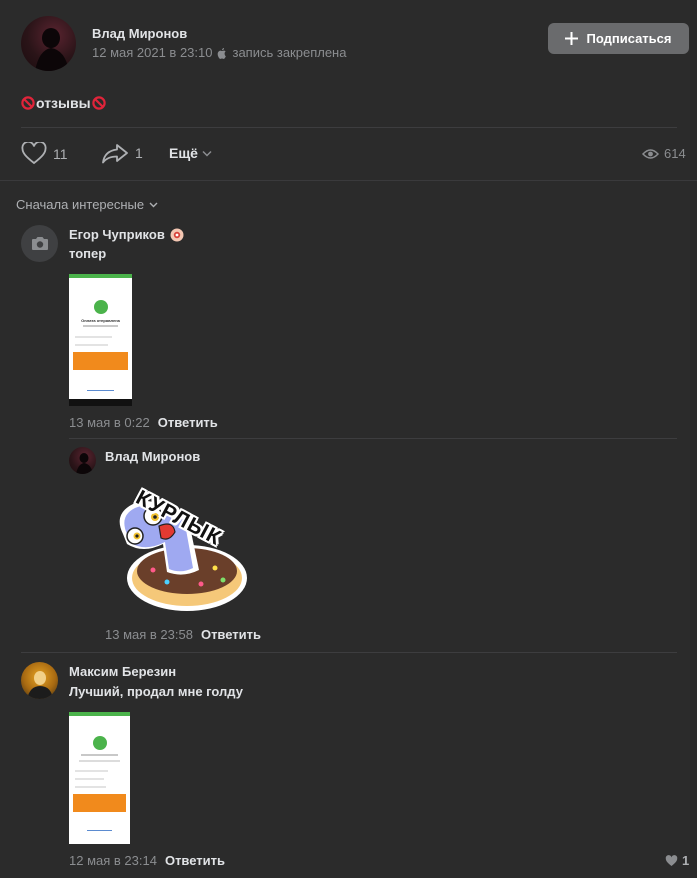 The width and height of the screenshot is (697, 878). I want to click on apple-icon, so click(222, 53).